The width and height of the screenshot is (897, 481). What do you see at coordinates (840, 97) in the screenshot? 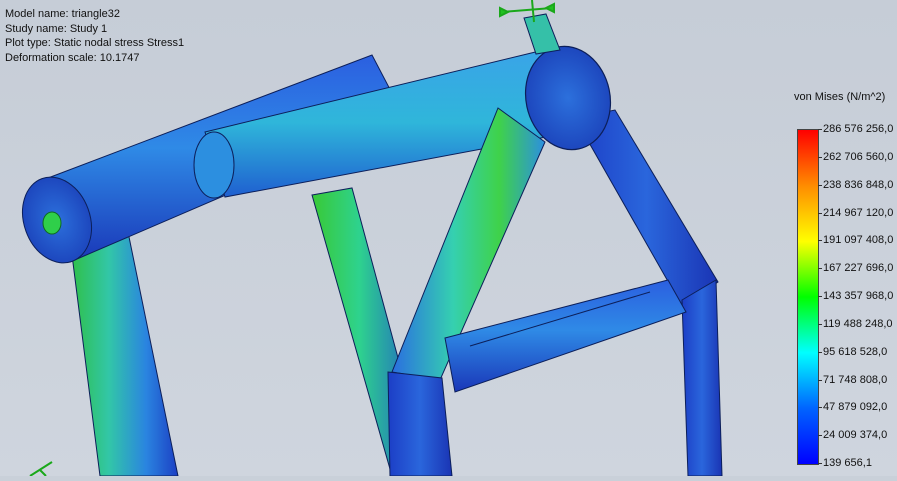
I see `legend-title: von Mises (N/m^2)` at bounding box center [840, 97].